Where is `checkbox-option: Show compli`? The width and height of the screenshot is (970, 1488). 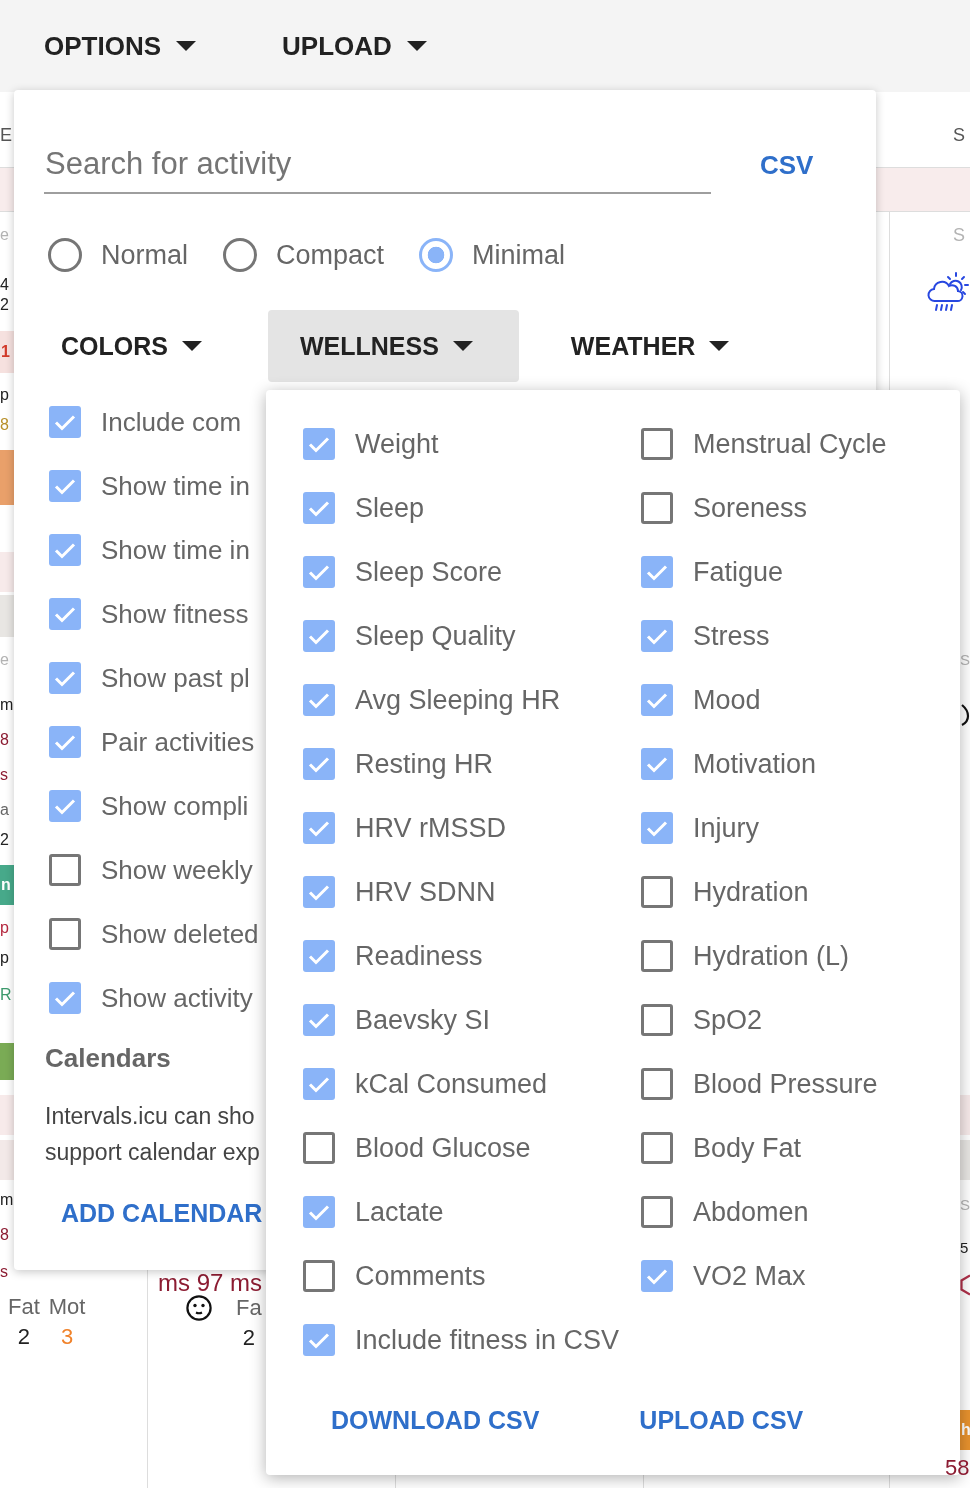 checkbox-option: Show compli is located at coordinates (149, 806).